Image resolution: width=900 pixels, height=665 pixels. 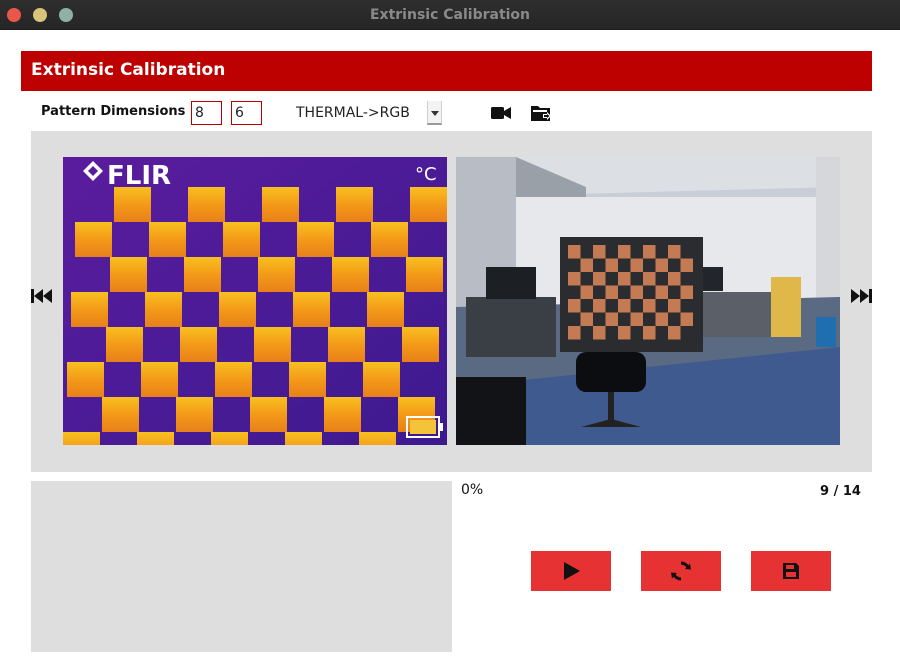 What do you see at coordinates (241, 566) in the screenshot?
I see `result-preview-panel` at bounding box center [241, 566].